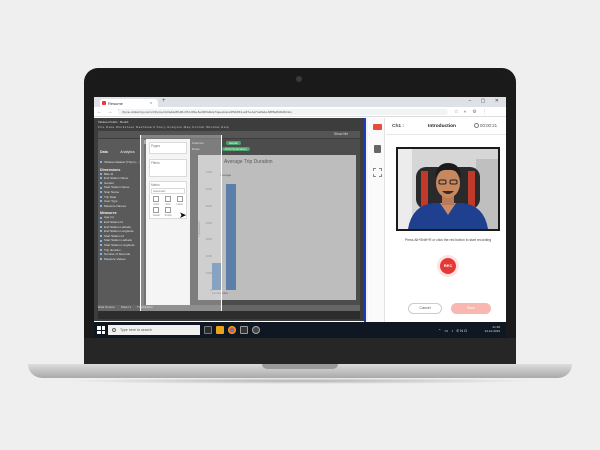 This screenshot has width=600, height=450. I want to click on save-button: Save, so click(471, 308).